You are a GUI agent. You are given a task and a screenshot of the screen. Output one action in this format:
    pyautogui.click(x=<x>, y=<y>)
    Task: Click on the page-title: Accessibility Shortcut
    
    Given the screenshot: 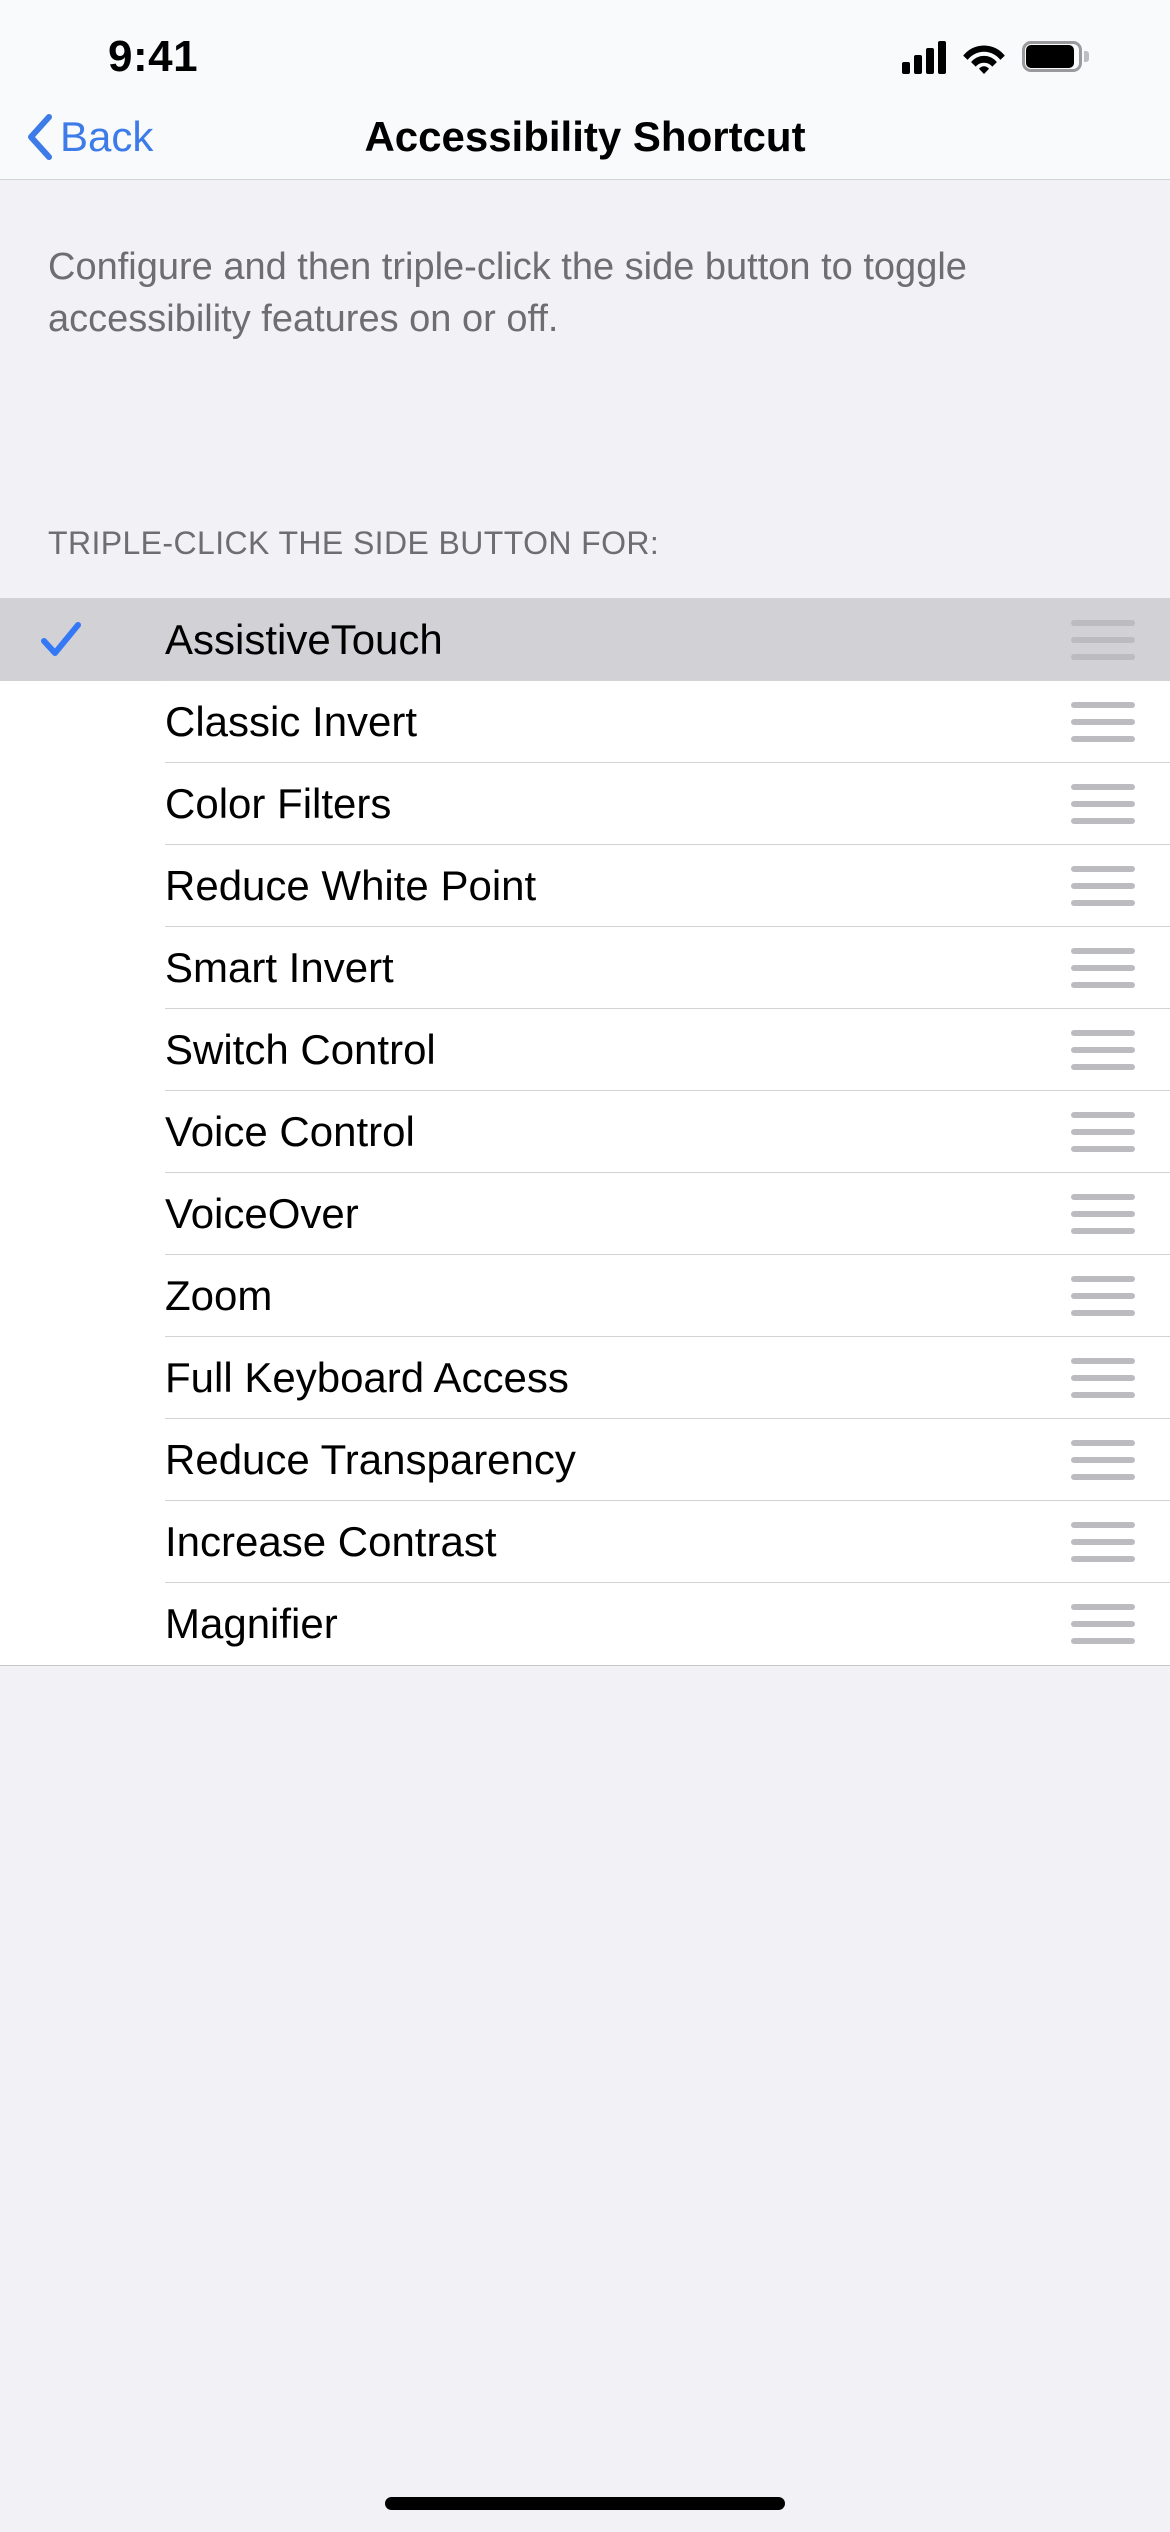 What is the action you would take?
    pyautogui.click(x=585, y=136)
    